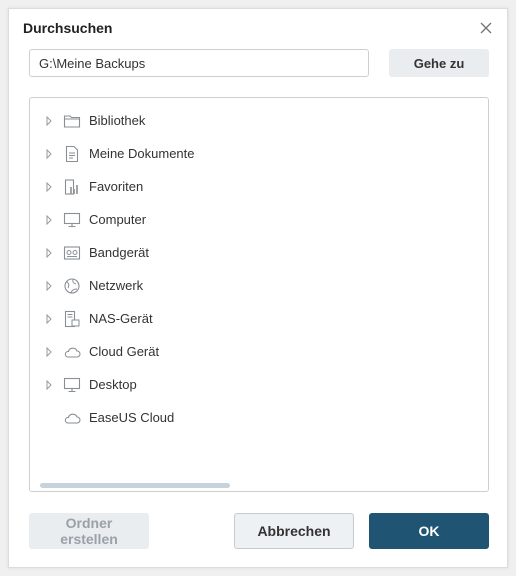 The image size is (516, 576). What do you see at coordinates (119, 252) in the screenshot?
I see `tree-item-label: Bandgerät` at bounding box center [119, 252].